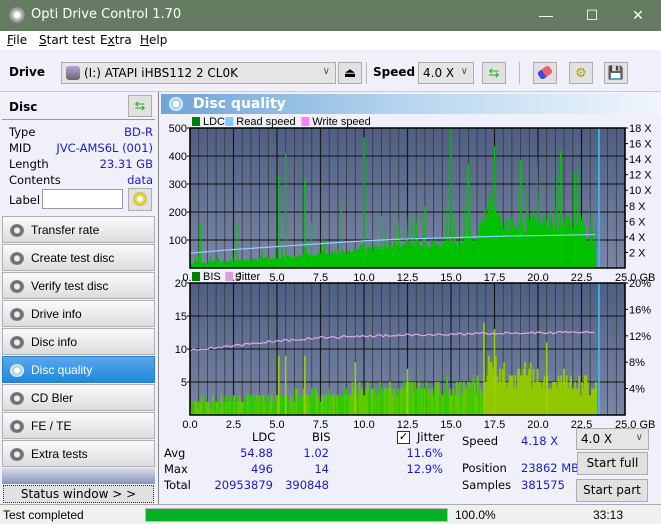 This screenshot has height=524, width=661. I want to click on cd-icon, so click(140, 199).